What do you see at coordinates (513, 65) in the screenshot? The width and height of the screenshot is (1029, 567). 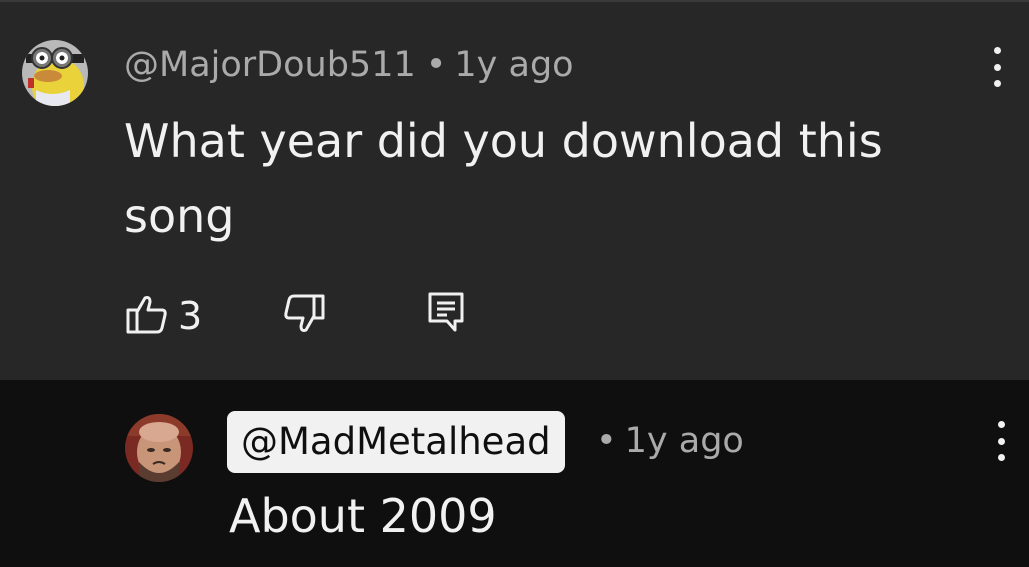 I see `comment-timestamp: 1y ago` at bounding box center [513, 65].